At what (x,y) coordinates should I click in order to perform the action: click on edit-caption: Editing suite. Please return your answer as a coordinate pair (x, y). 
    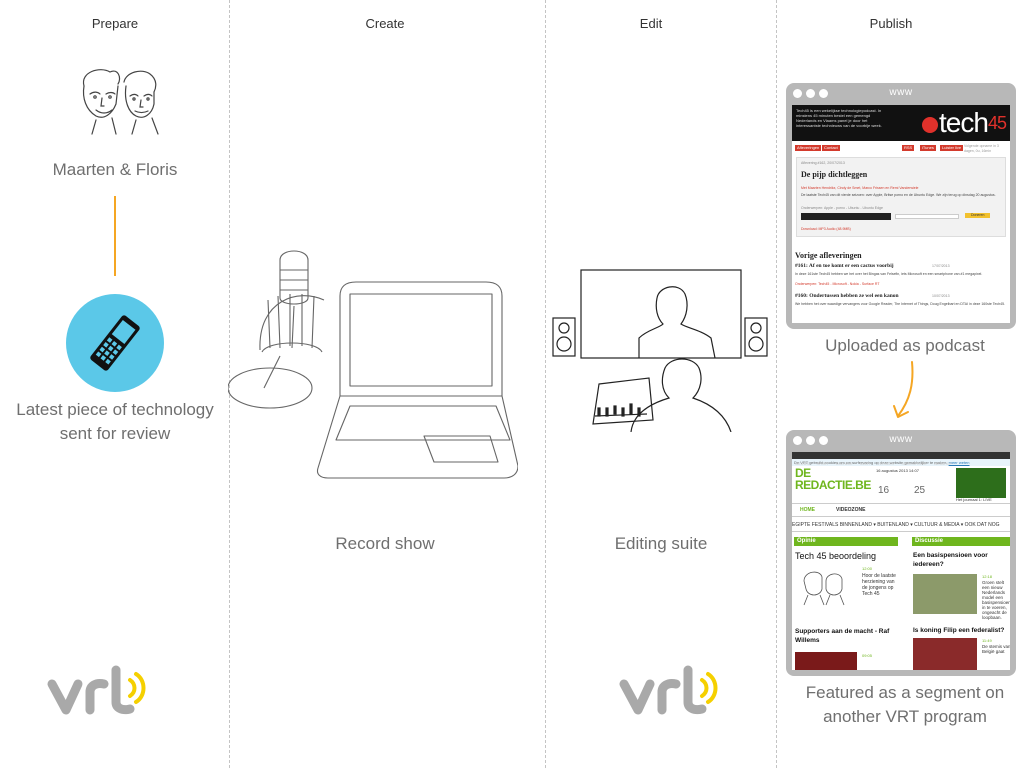
    Looking at the image, I should click on (661, 543).